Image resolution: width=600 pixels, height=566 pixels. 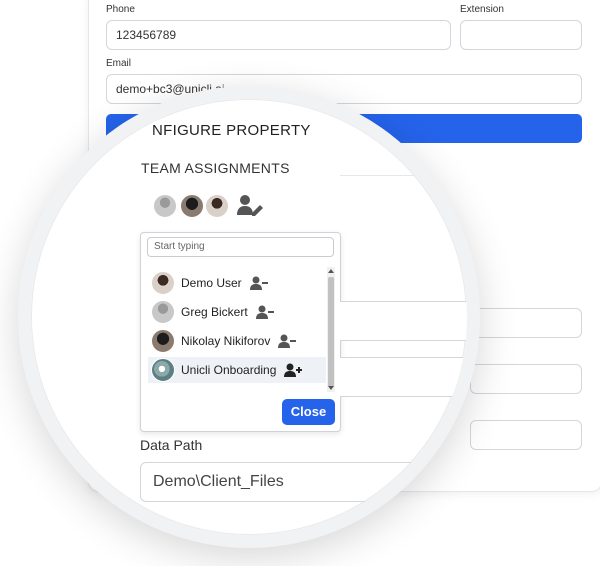 I want to click on divider, so click(x=403, y=175).